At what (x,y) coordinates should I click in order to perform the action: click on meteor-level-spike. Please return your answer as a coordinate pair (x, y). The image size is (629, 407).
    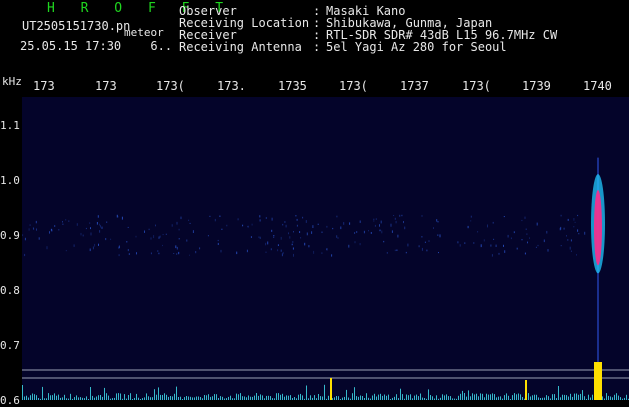
    Looking at the image, I should click on (598, 381).